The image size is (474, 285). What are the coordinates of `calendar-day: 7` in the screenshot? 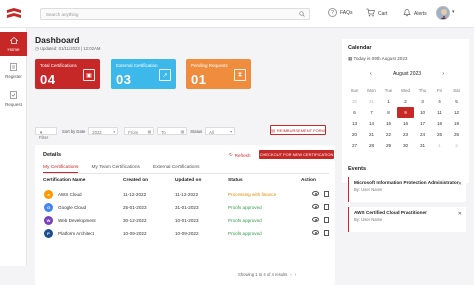 It's located at (371, 112).